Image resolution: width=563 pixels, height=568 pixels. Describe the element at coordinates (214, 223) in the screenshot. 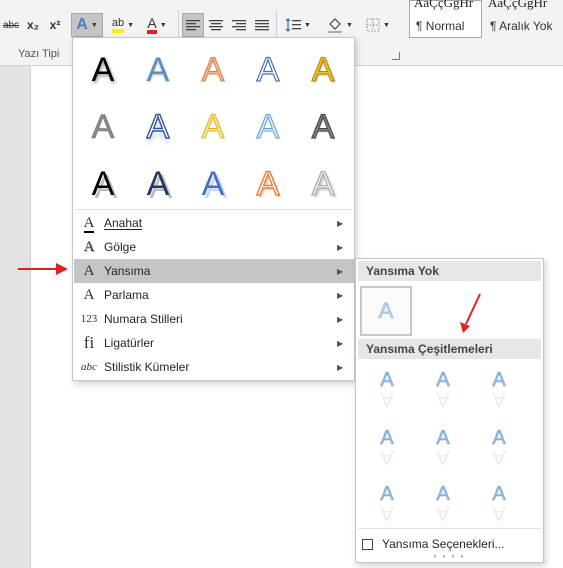

I see `menu-item-outline: A Anahat ▶` at that location.